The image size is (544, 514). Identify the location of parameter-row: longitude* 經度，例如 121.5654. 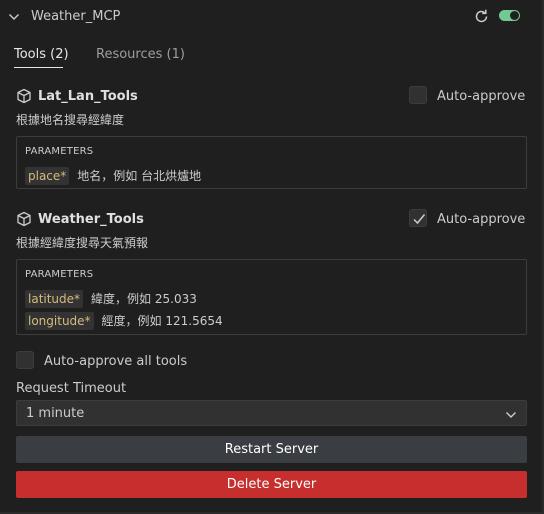
(124, 320).